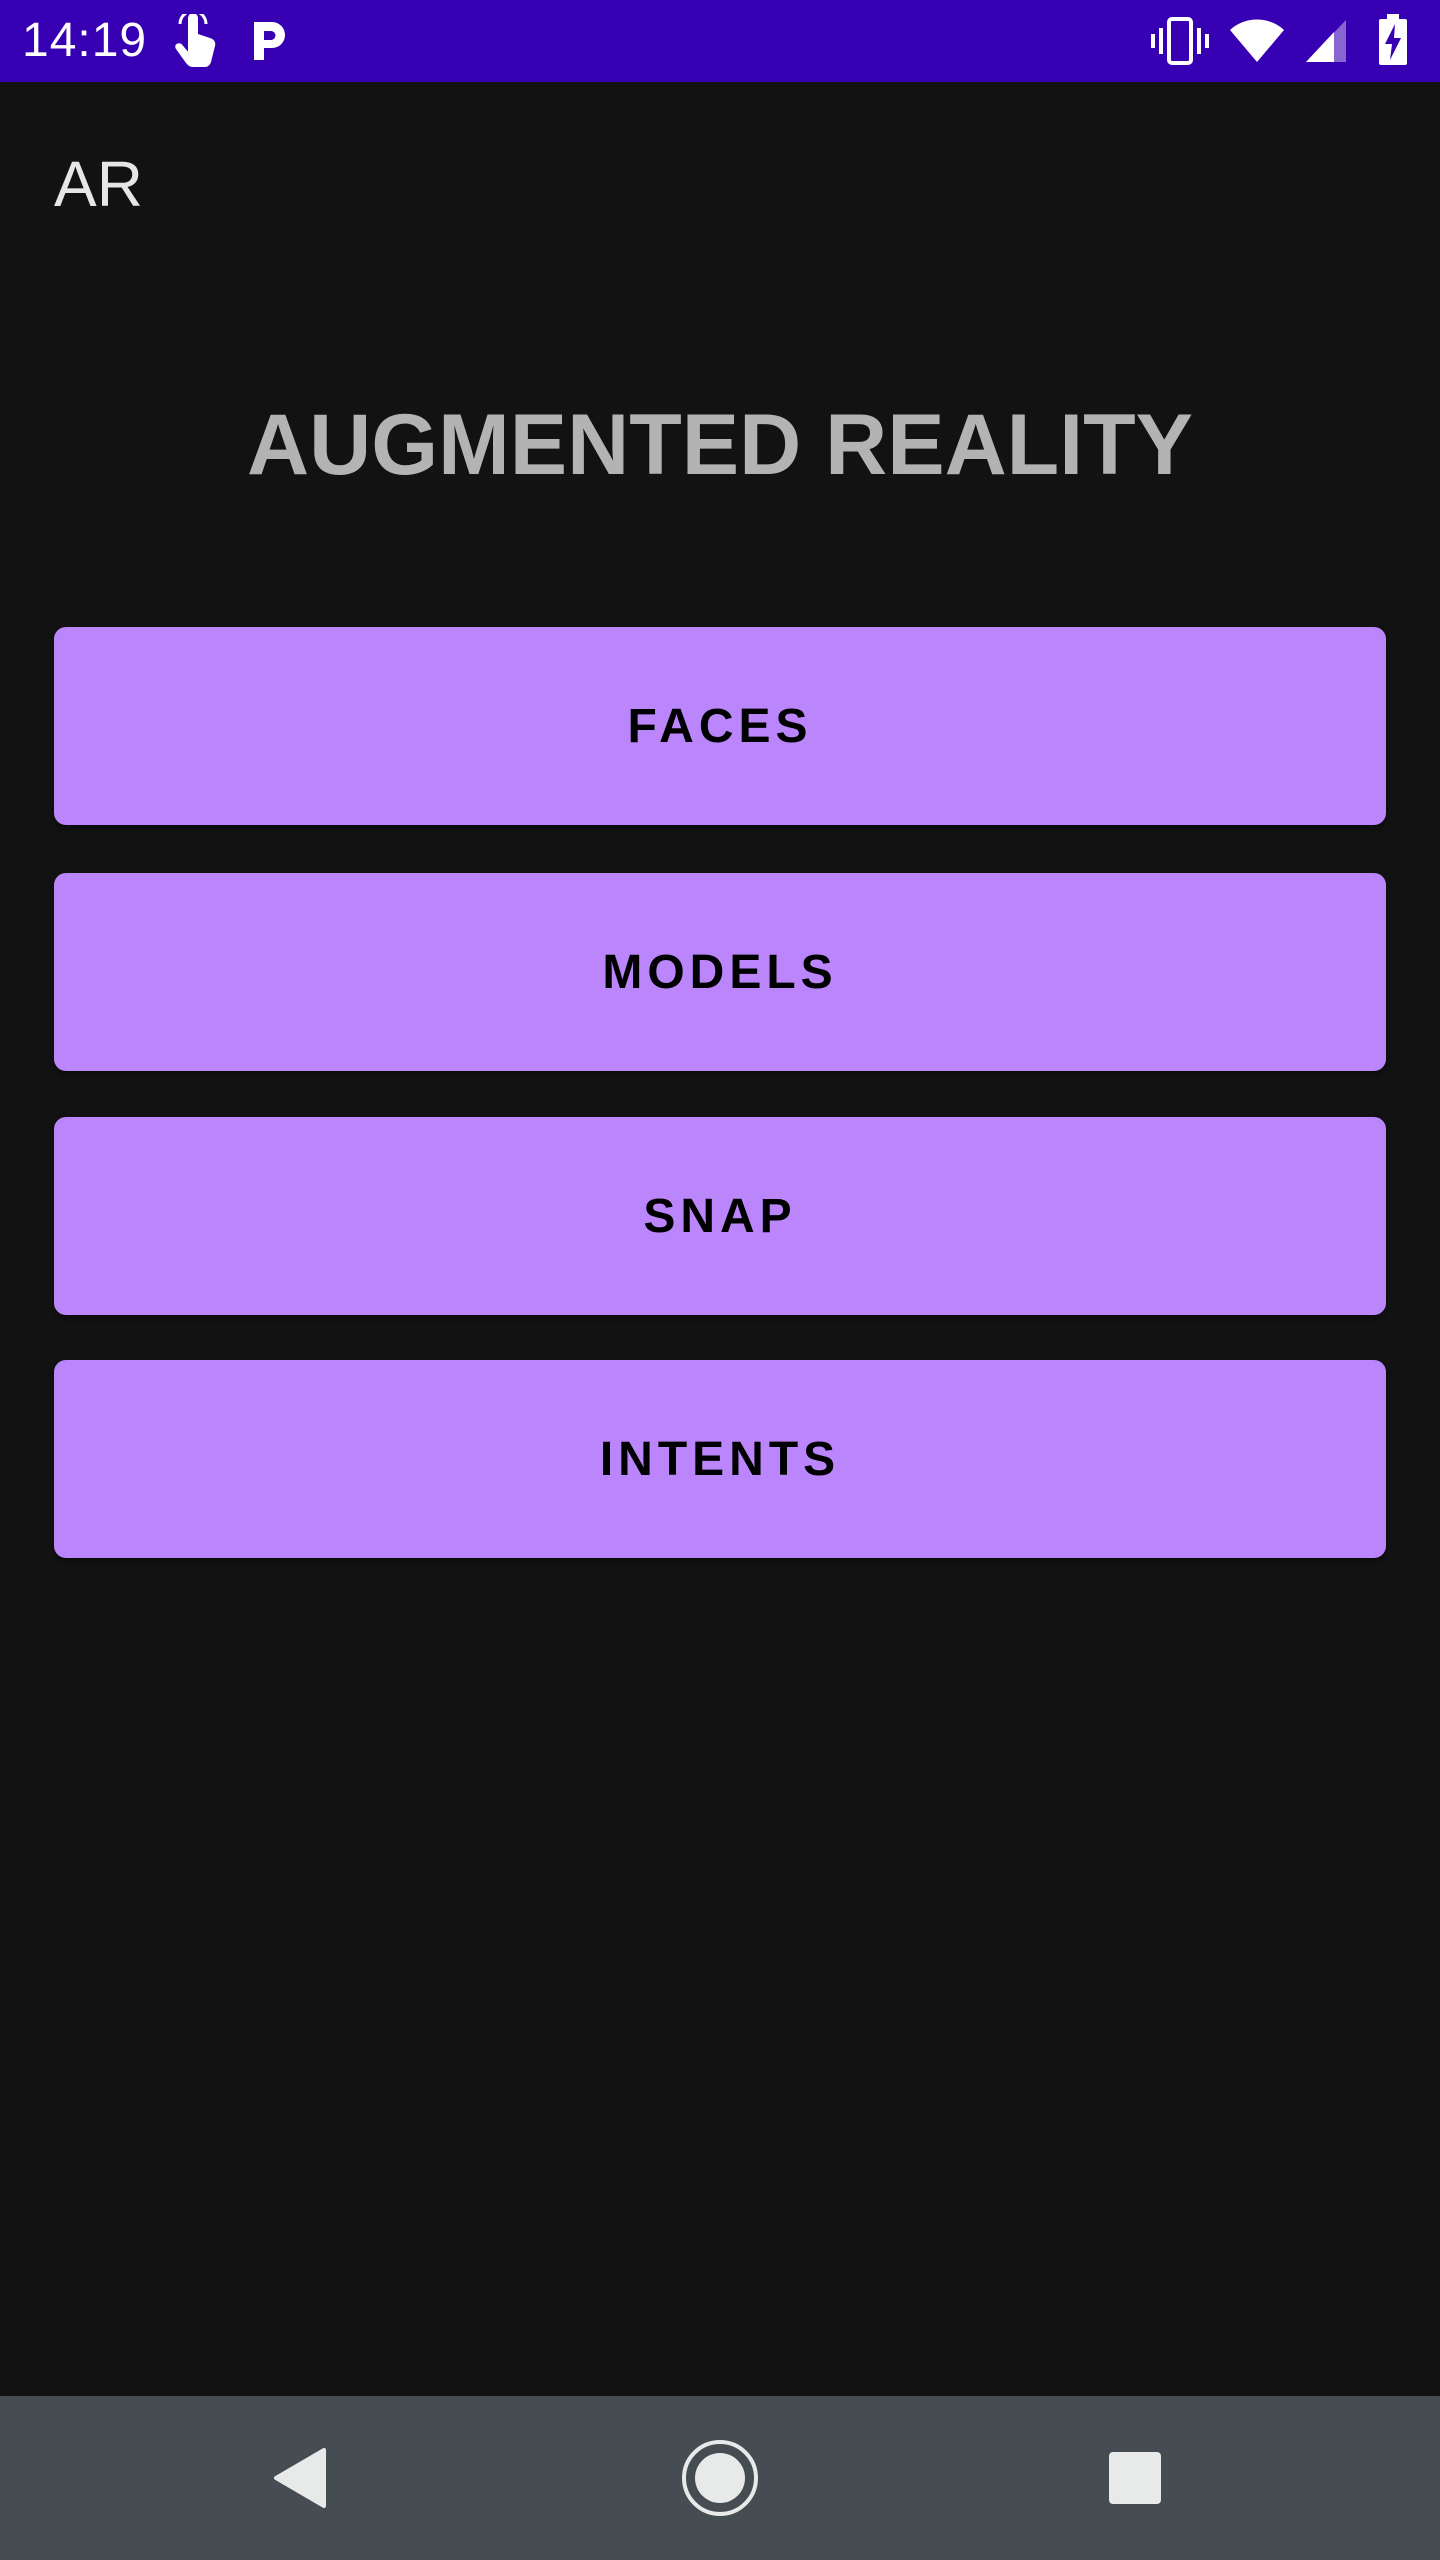 The width and height of the screenshot is (1440, 2560). What do you see at coordinates (720, 41) in the screenshot?
I see `status-bar: 14:19` at bounding box center [720, 41].